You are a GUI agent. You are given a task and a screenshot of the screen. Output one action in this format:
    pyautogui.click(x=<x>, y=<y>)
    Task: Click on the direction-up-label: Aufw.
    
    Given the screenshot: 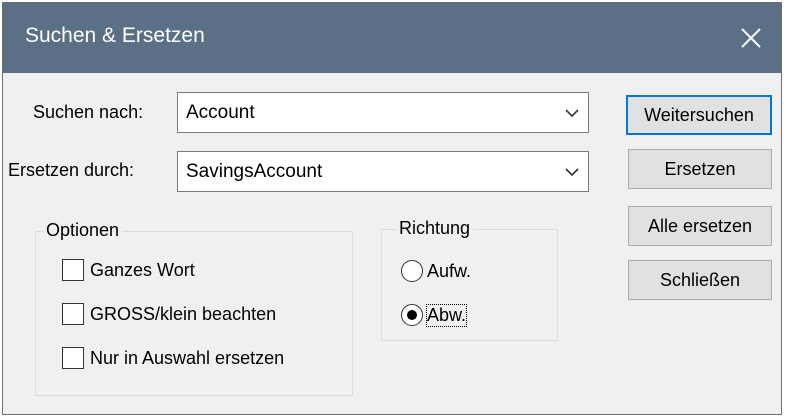 What is the action you would take?
    pyautogui.click(x=449, y=270)
    